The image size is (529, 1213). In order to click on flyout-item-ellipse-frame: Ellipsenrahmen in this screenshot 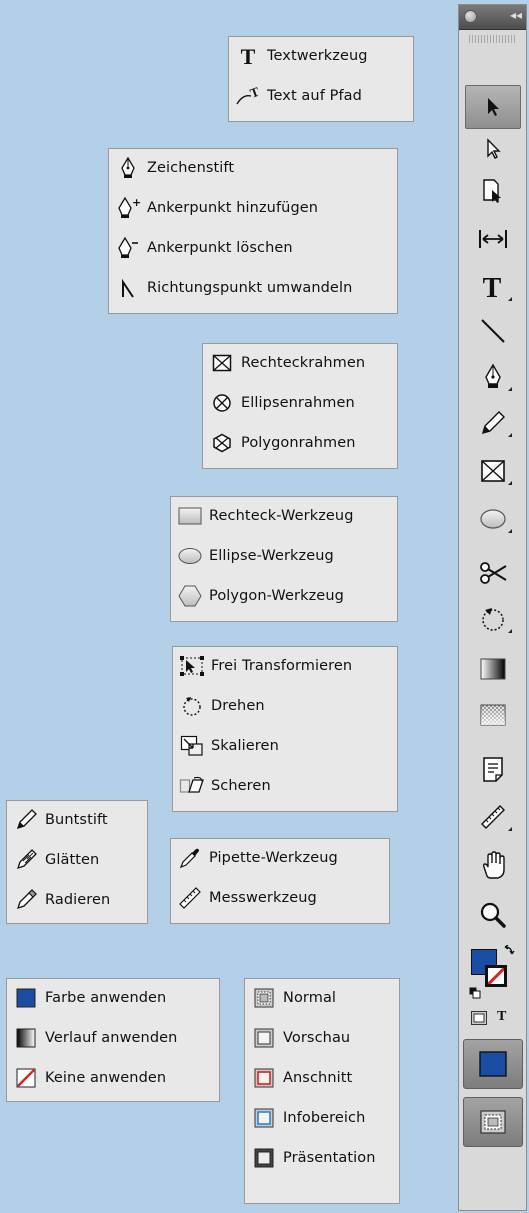, I will do `click(282, 403)`.